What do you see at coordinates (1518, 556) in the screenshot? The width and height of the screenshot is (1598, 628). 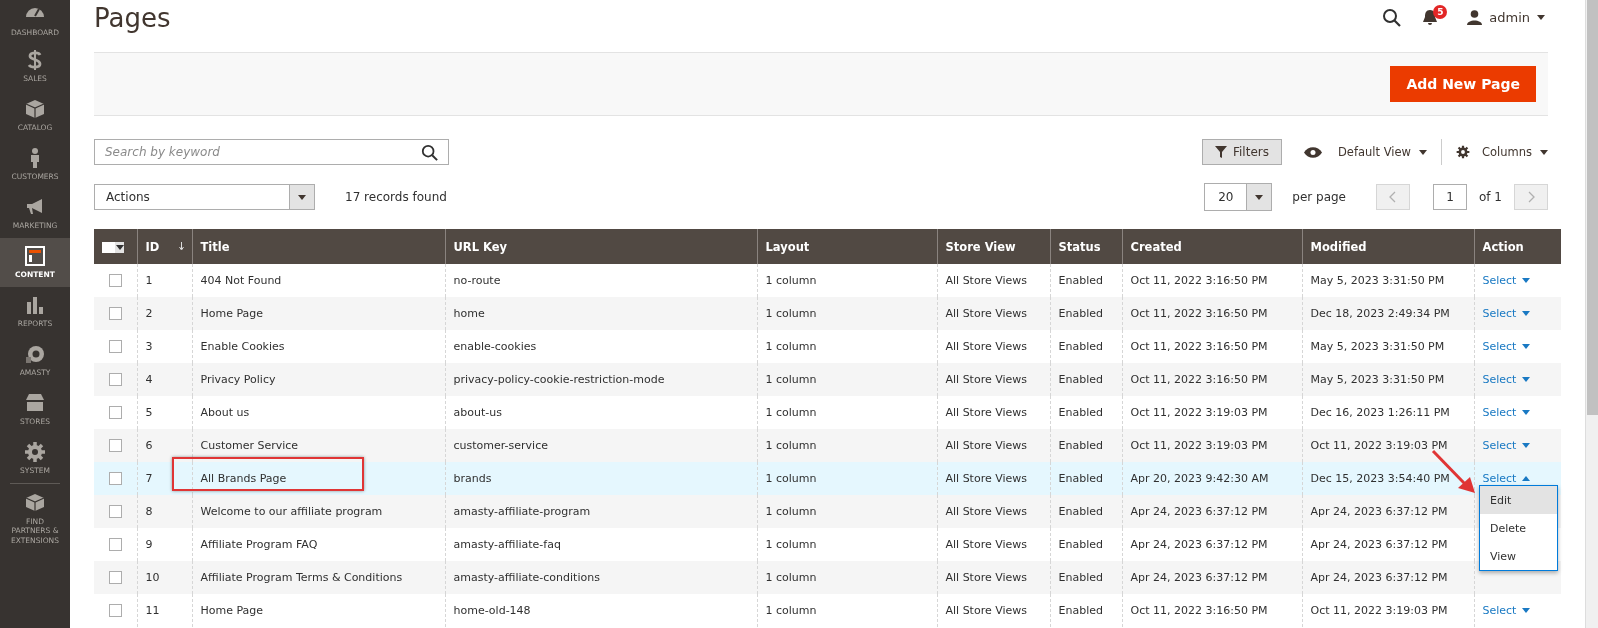 I see `menu-item: View` at bounding box center [1518, 556].